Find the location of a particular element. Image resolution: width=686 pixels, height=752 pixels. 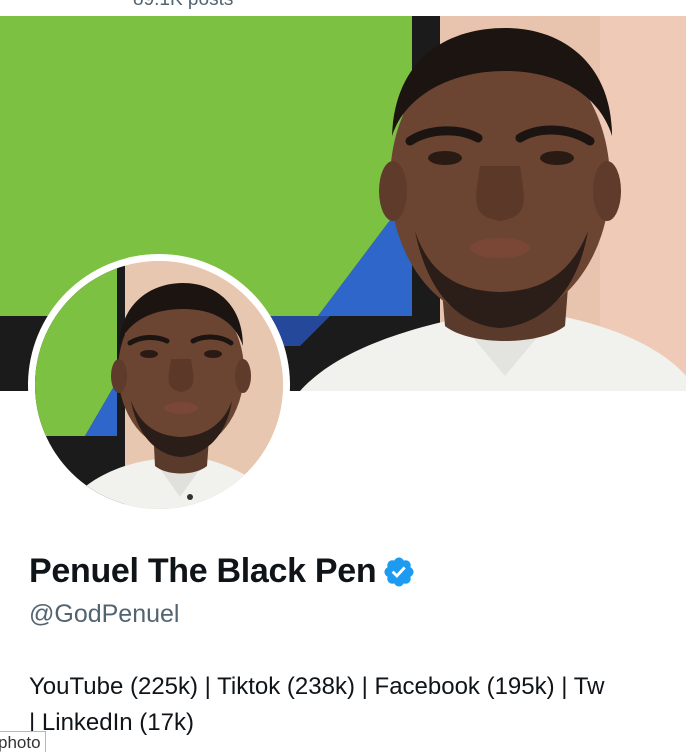

display-name: Penuel The Black Pen is located at coordinates (203, 571).